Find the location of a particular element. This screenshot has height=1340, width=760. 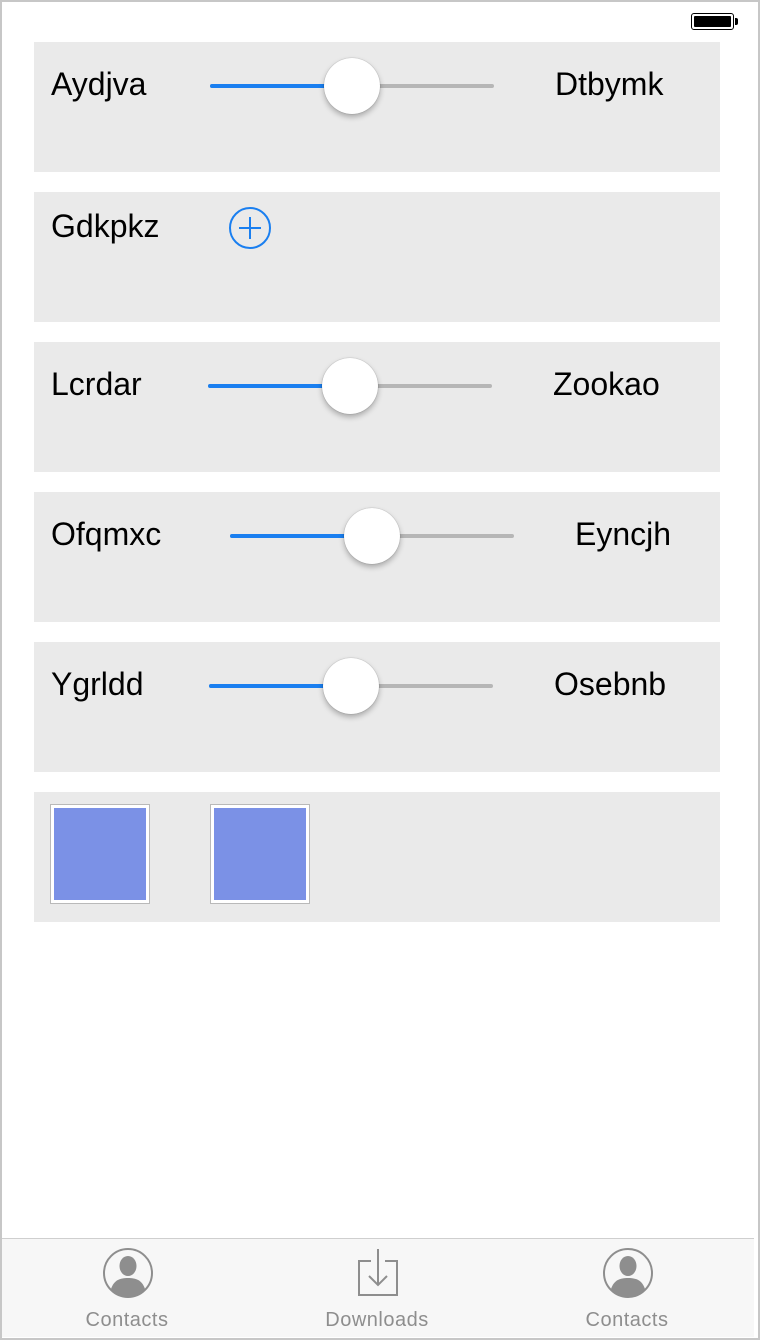

swatch-row is located at coordinates (377, 857).